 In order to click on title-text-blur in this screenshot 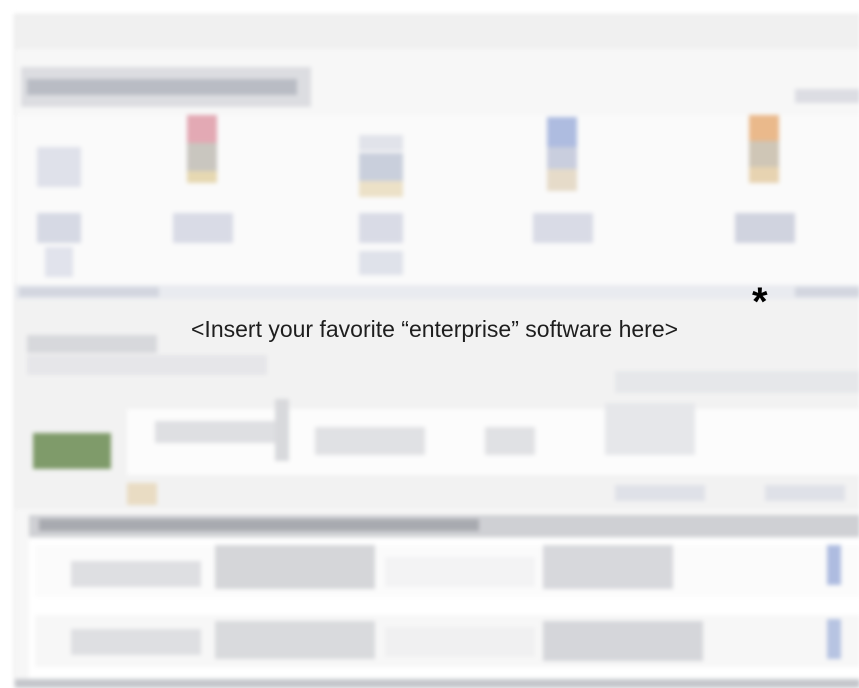, I will do `click(162, 87)`.